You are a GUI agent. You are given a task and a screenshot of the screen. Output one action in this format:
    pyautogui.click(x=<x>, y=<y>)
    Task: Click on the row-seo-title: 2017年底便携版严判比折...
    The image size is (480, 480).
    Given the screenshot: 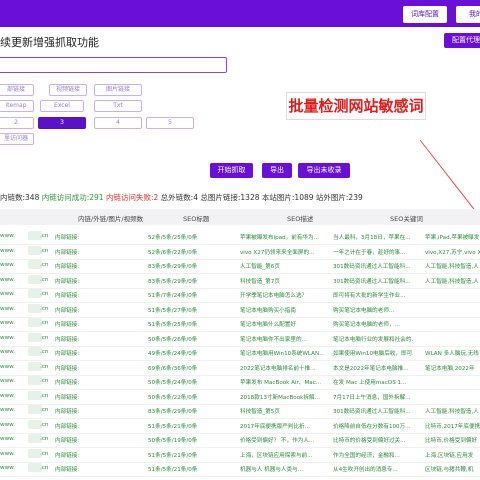 What is the action you would take?
    pyautogui.click(x=275, y=426)
    